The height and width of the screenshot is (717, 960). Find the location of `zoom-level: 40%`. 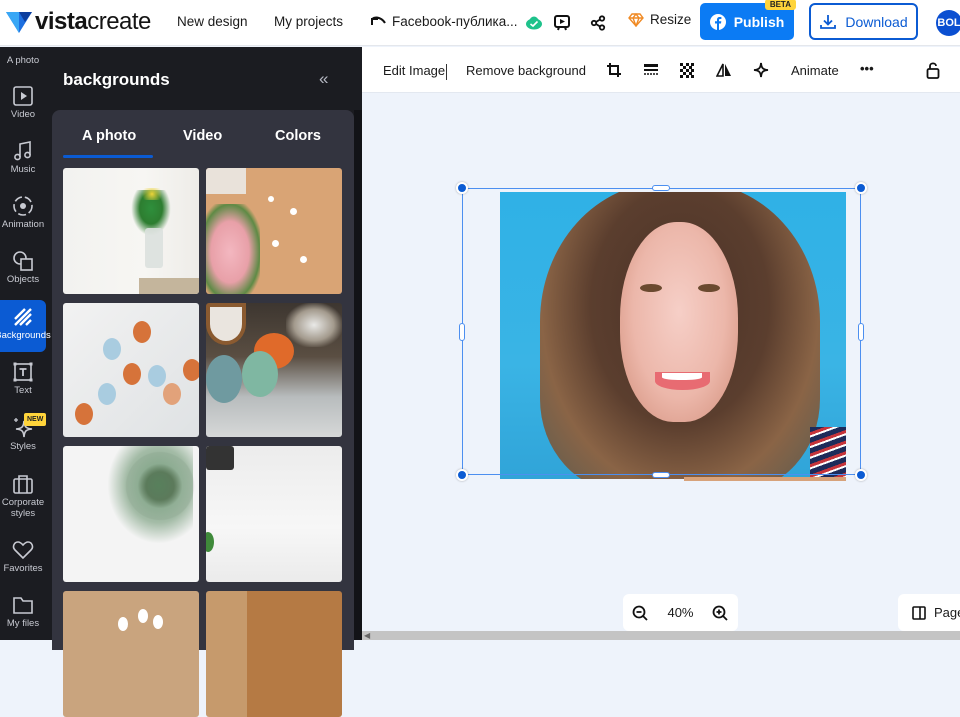

zoom-level: 40% is located at coordinates (680, 612).